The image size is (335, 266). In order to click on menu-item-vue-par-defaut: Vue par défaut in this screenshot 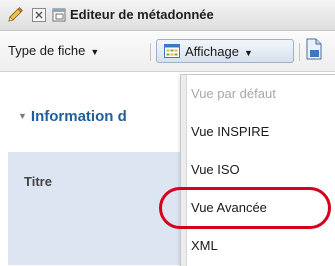, I will do `click(233, 93)`.